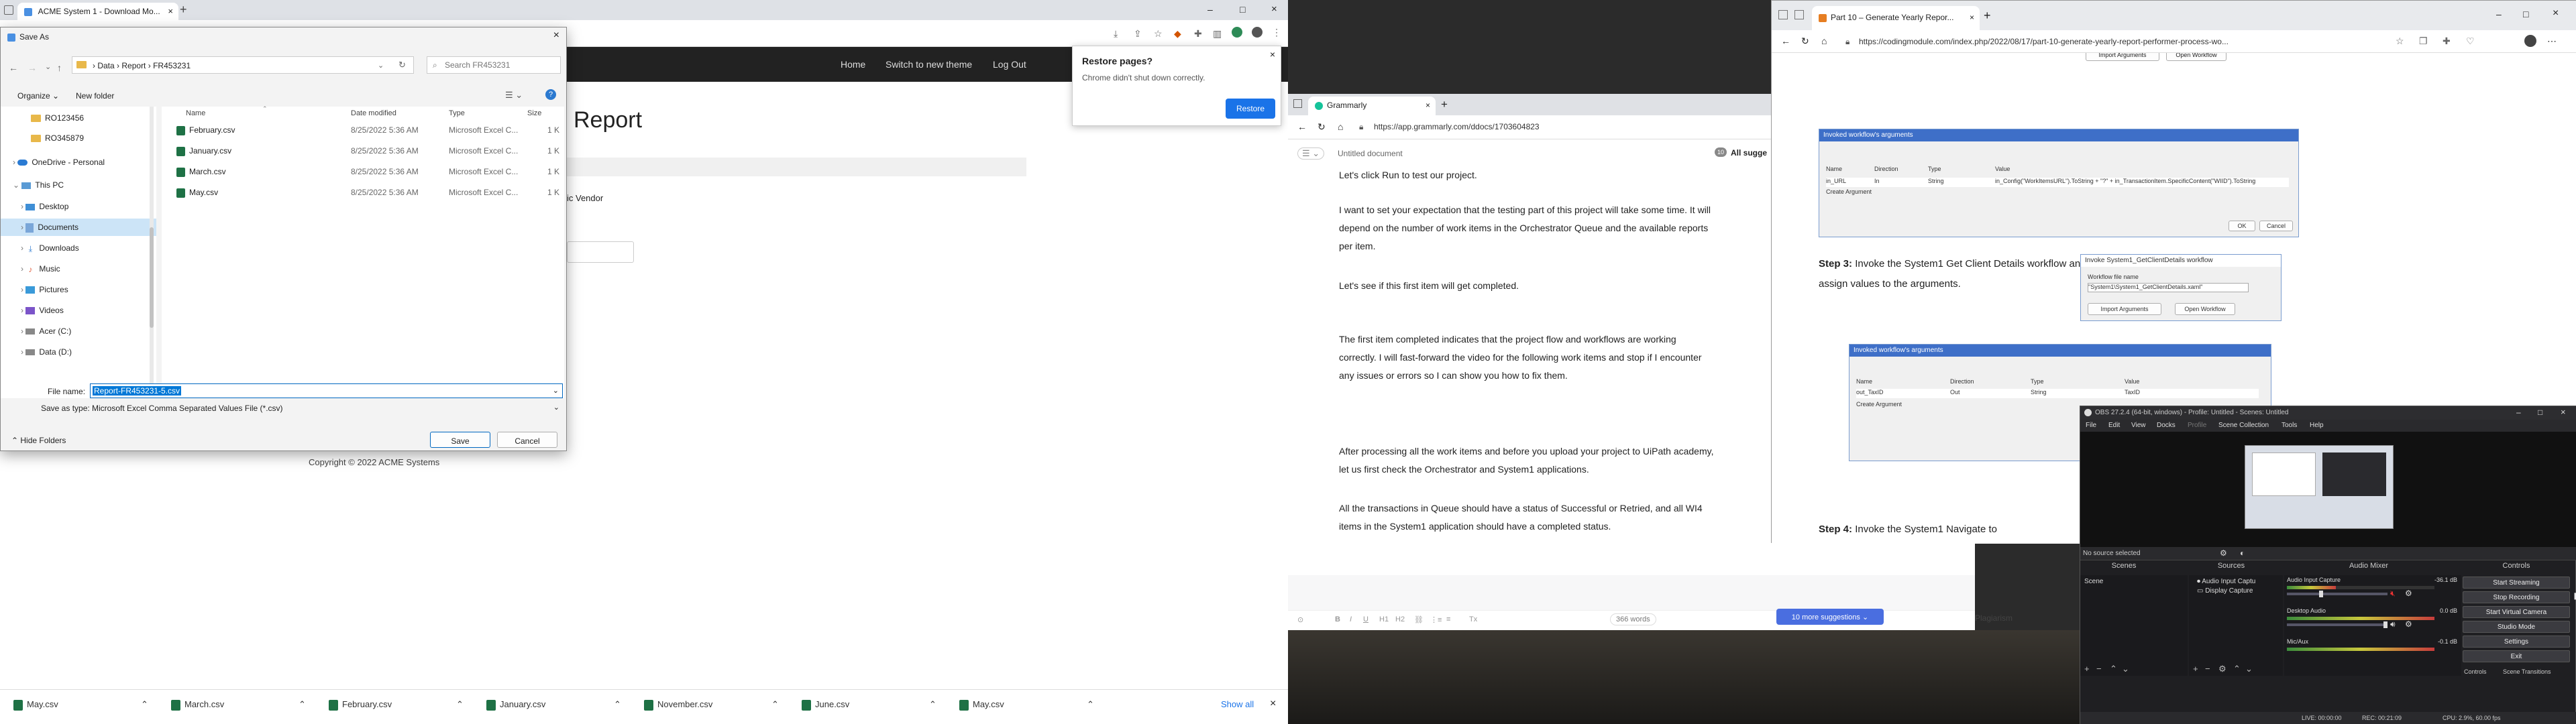  I want to click on forward-icon: →, so click(32, 67).